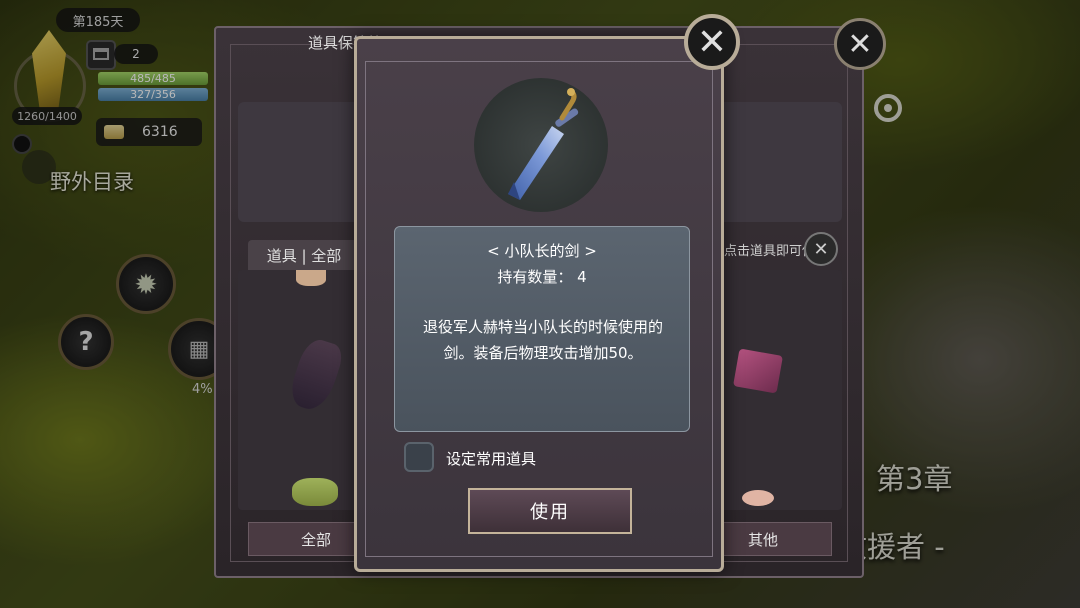 The width and height of the screenshot is (1080, 608). Describe the element at coordinates (419, 457) in the screenshot. I see `favorite-item-checkbox` at that location.